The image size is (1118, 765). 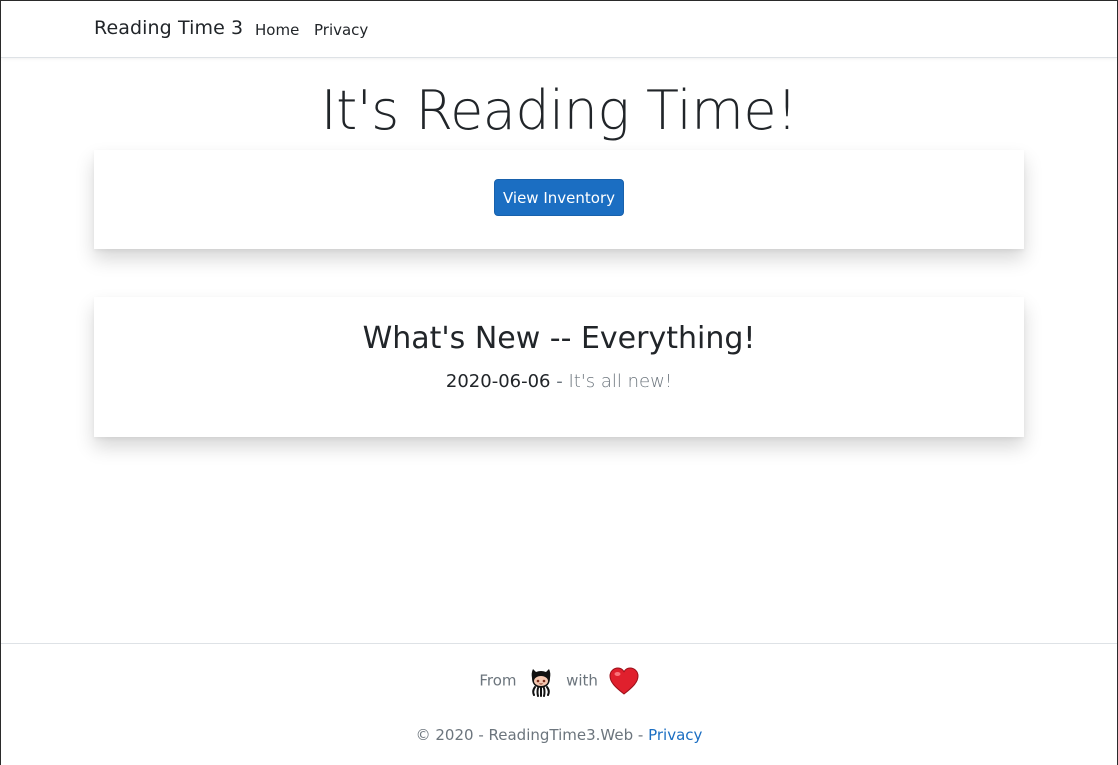 I want to click on footer-credit: From with, so click(x=559, y=680).